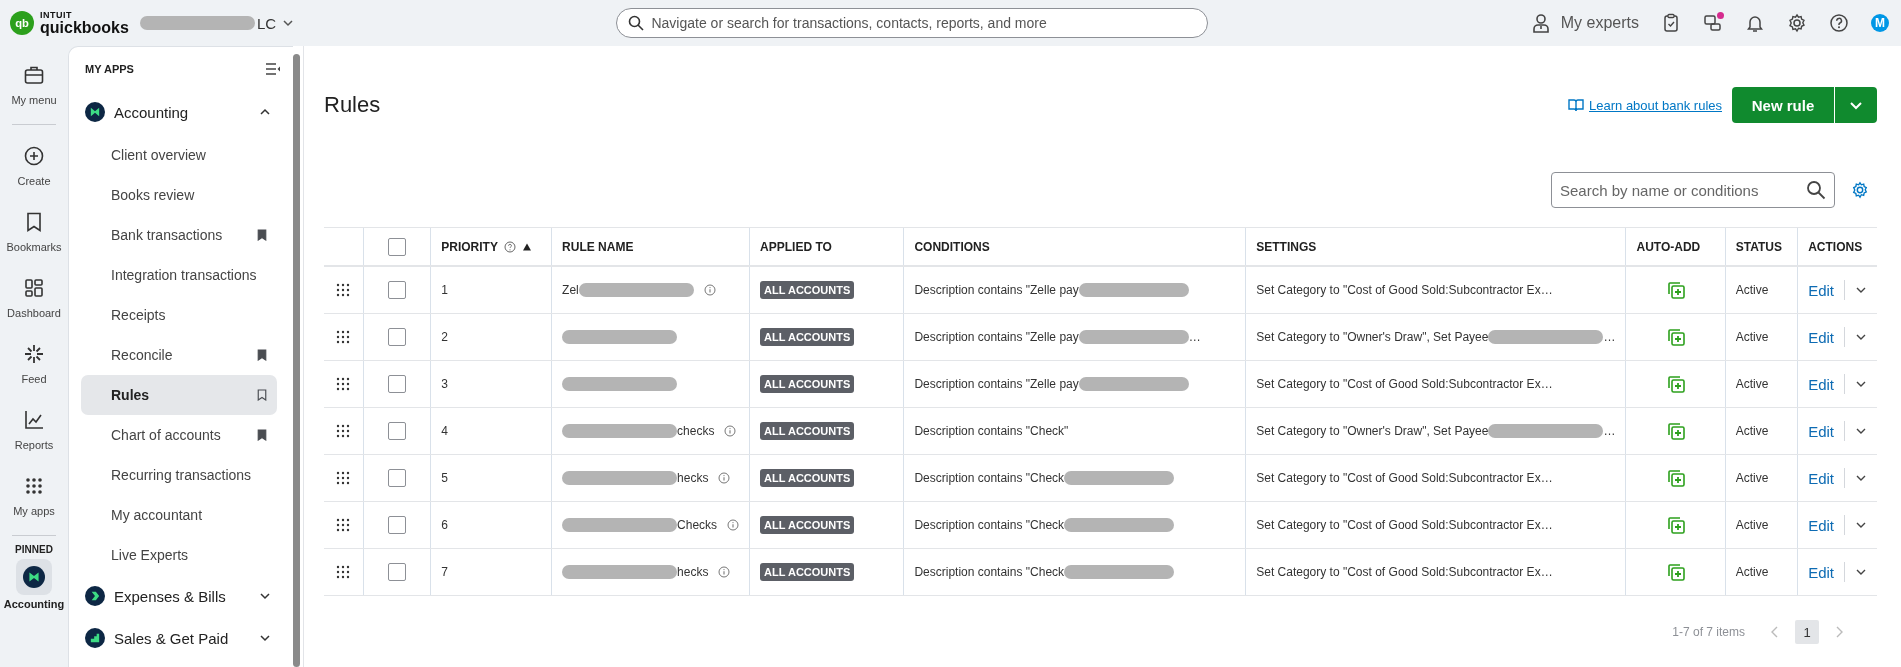 The image size is (1901, 667). I want to click on rail-item: Feed, so click(34, 364).